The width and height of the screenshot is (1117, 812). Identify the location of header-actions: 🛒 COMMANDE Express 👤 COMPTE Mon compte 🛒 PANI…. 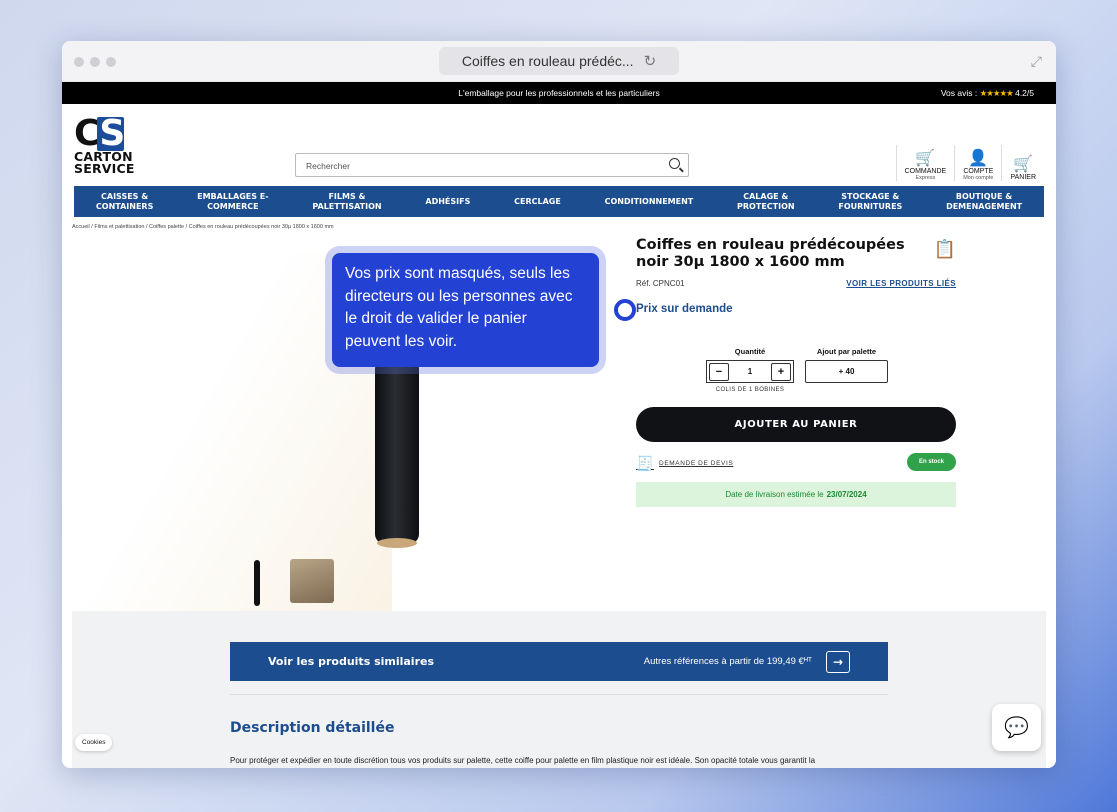
(969, 163).